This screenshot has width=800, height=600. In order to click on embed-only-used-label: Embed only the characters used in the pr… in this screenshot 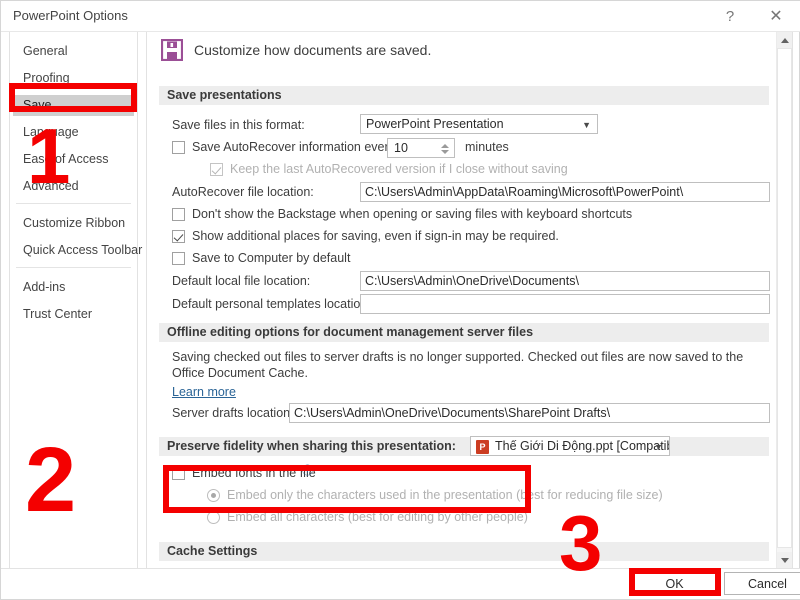, I will do `click(445, 495)`.